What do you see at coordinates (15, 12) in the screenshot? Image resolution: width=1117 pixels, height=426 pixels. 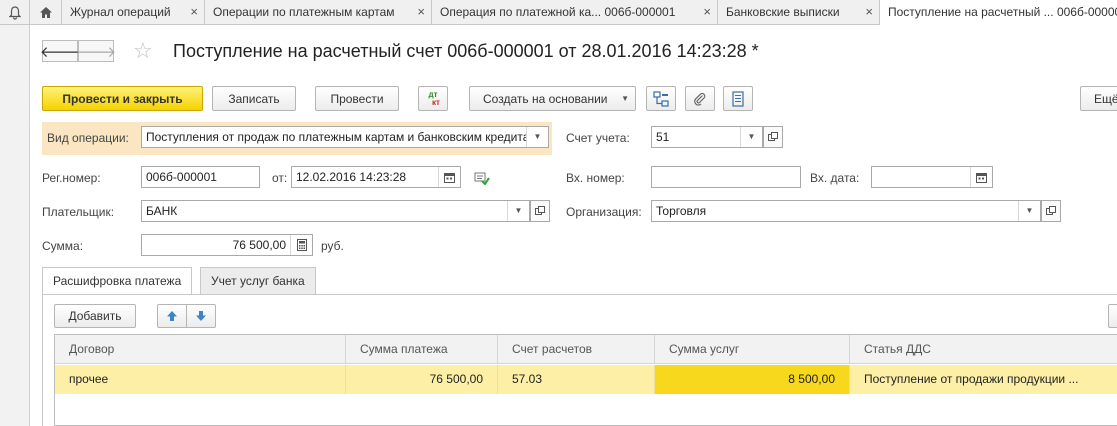 I see `bell-icon` at bounding box center [15, 12].